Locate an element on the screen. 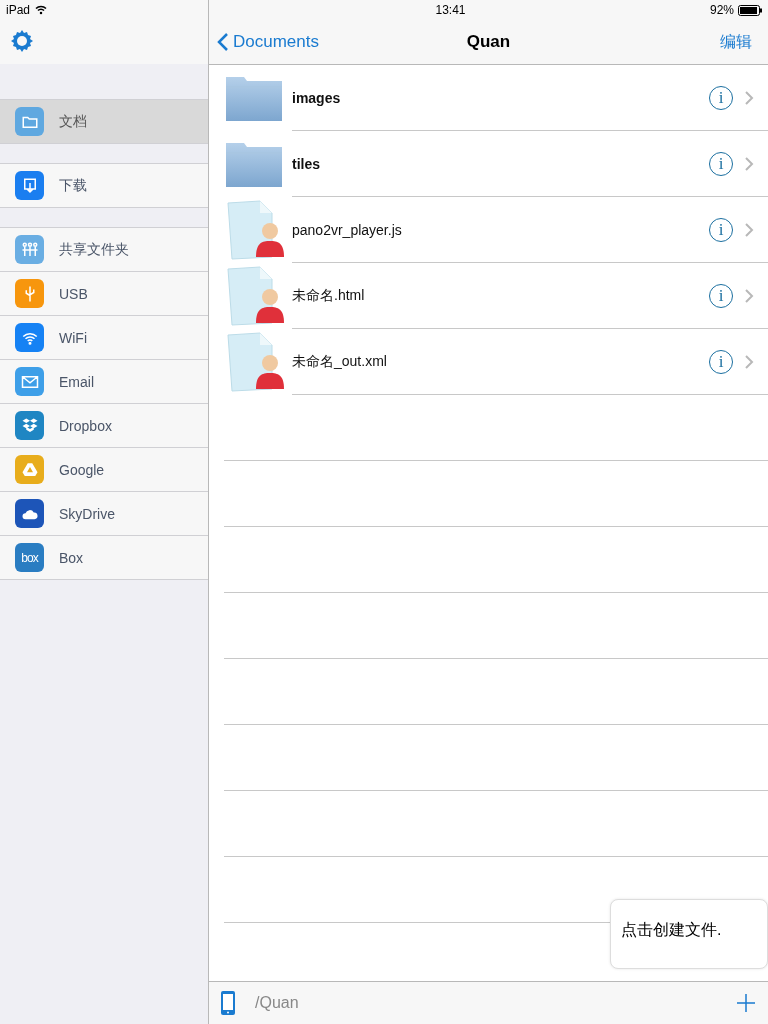 The image size is (768, 1024). sidebar-item: WiFi is located at coordinates (104, 338).